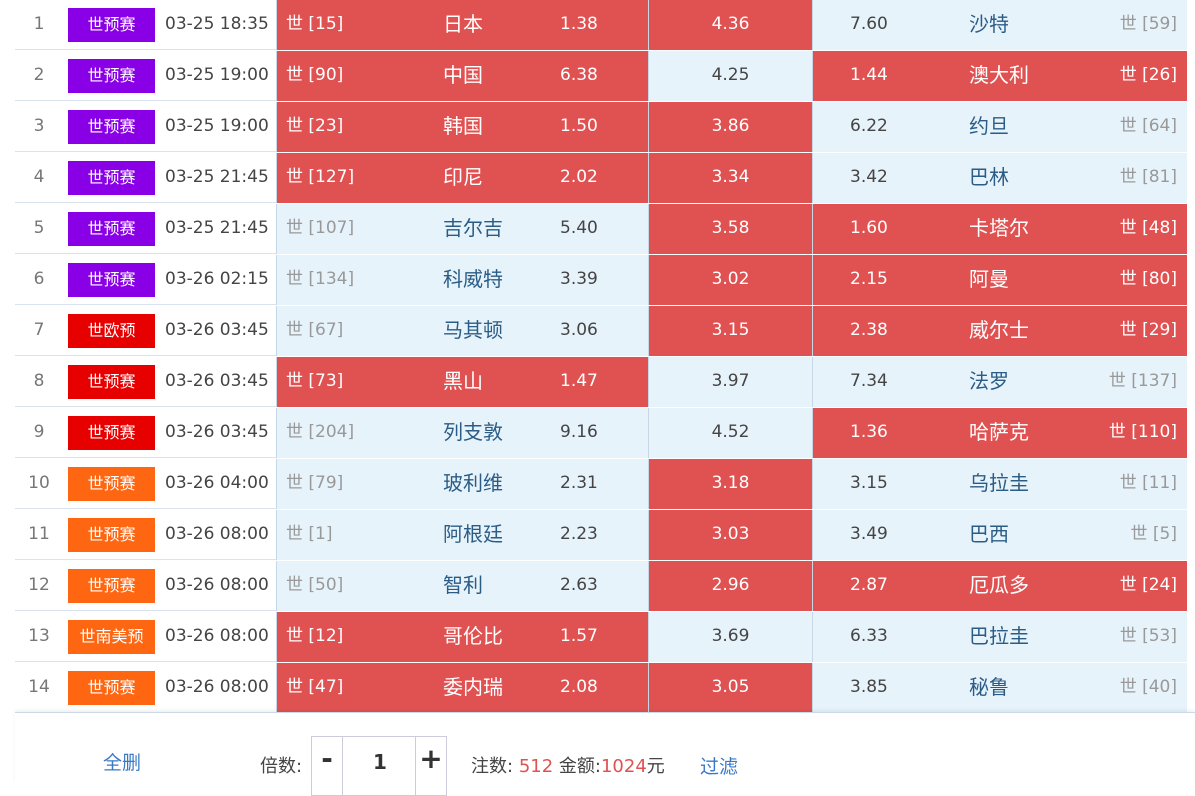 Image resolution: width=1195 pixels, height=796 pixels. What do you see at coordinates (731, 229) in the screenshot?
I see `draw-option: 3.58` at bounding box center [731, 229].